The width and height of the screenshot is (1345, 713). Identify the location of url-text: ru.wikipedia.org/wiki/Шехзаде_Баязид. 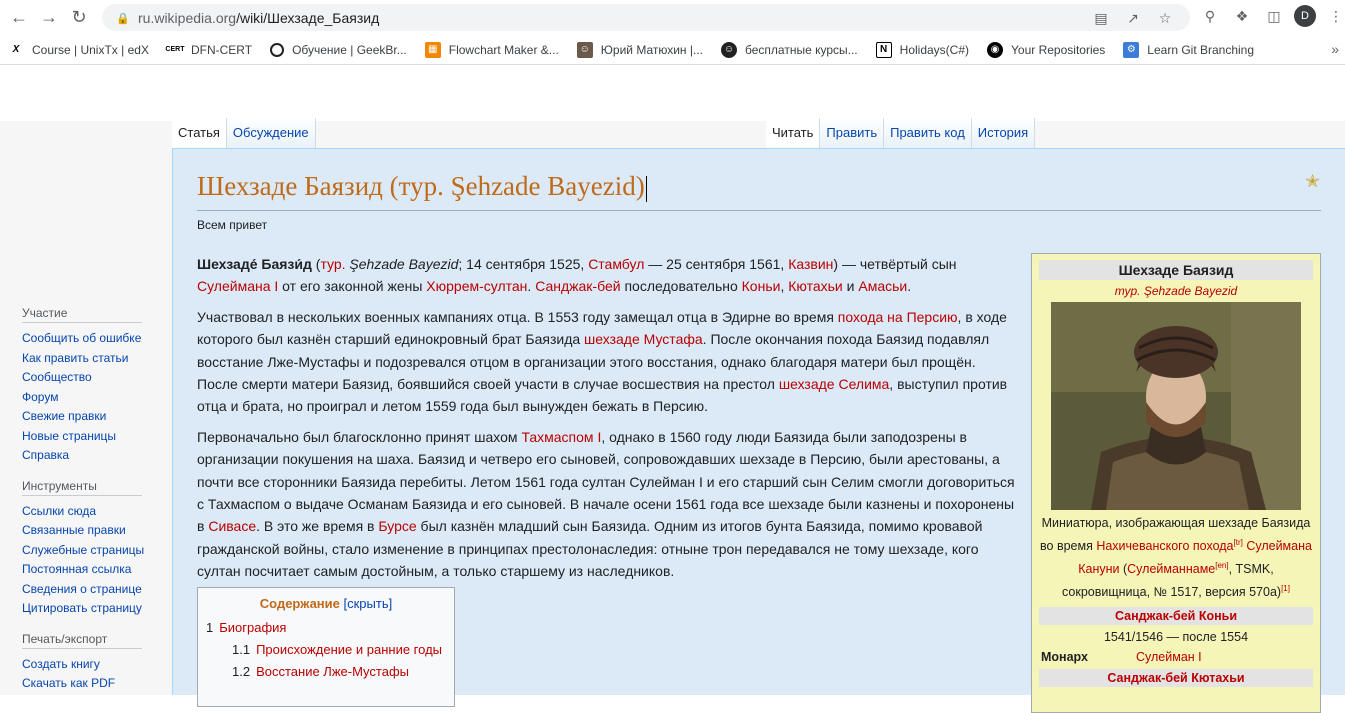
(258, 18).